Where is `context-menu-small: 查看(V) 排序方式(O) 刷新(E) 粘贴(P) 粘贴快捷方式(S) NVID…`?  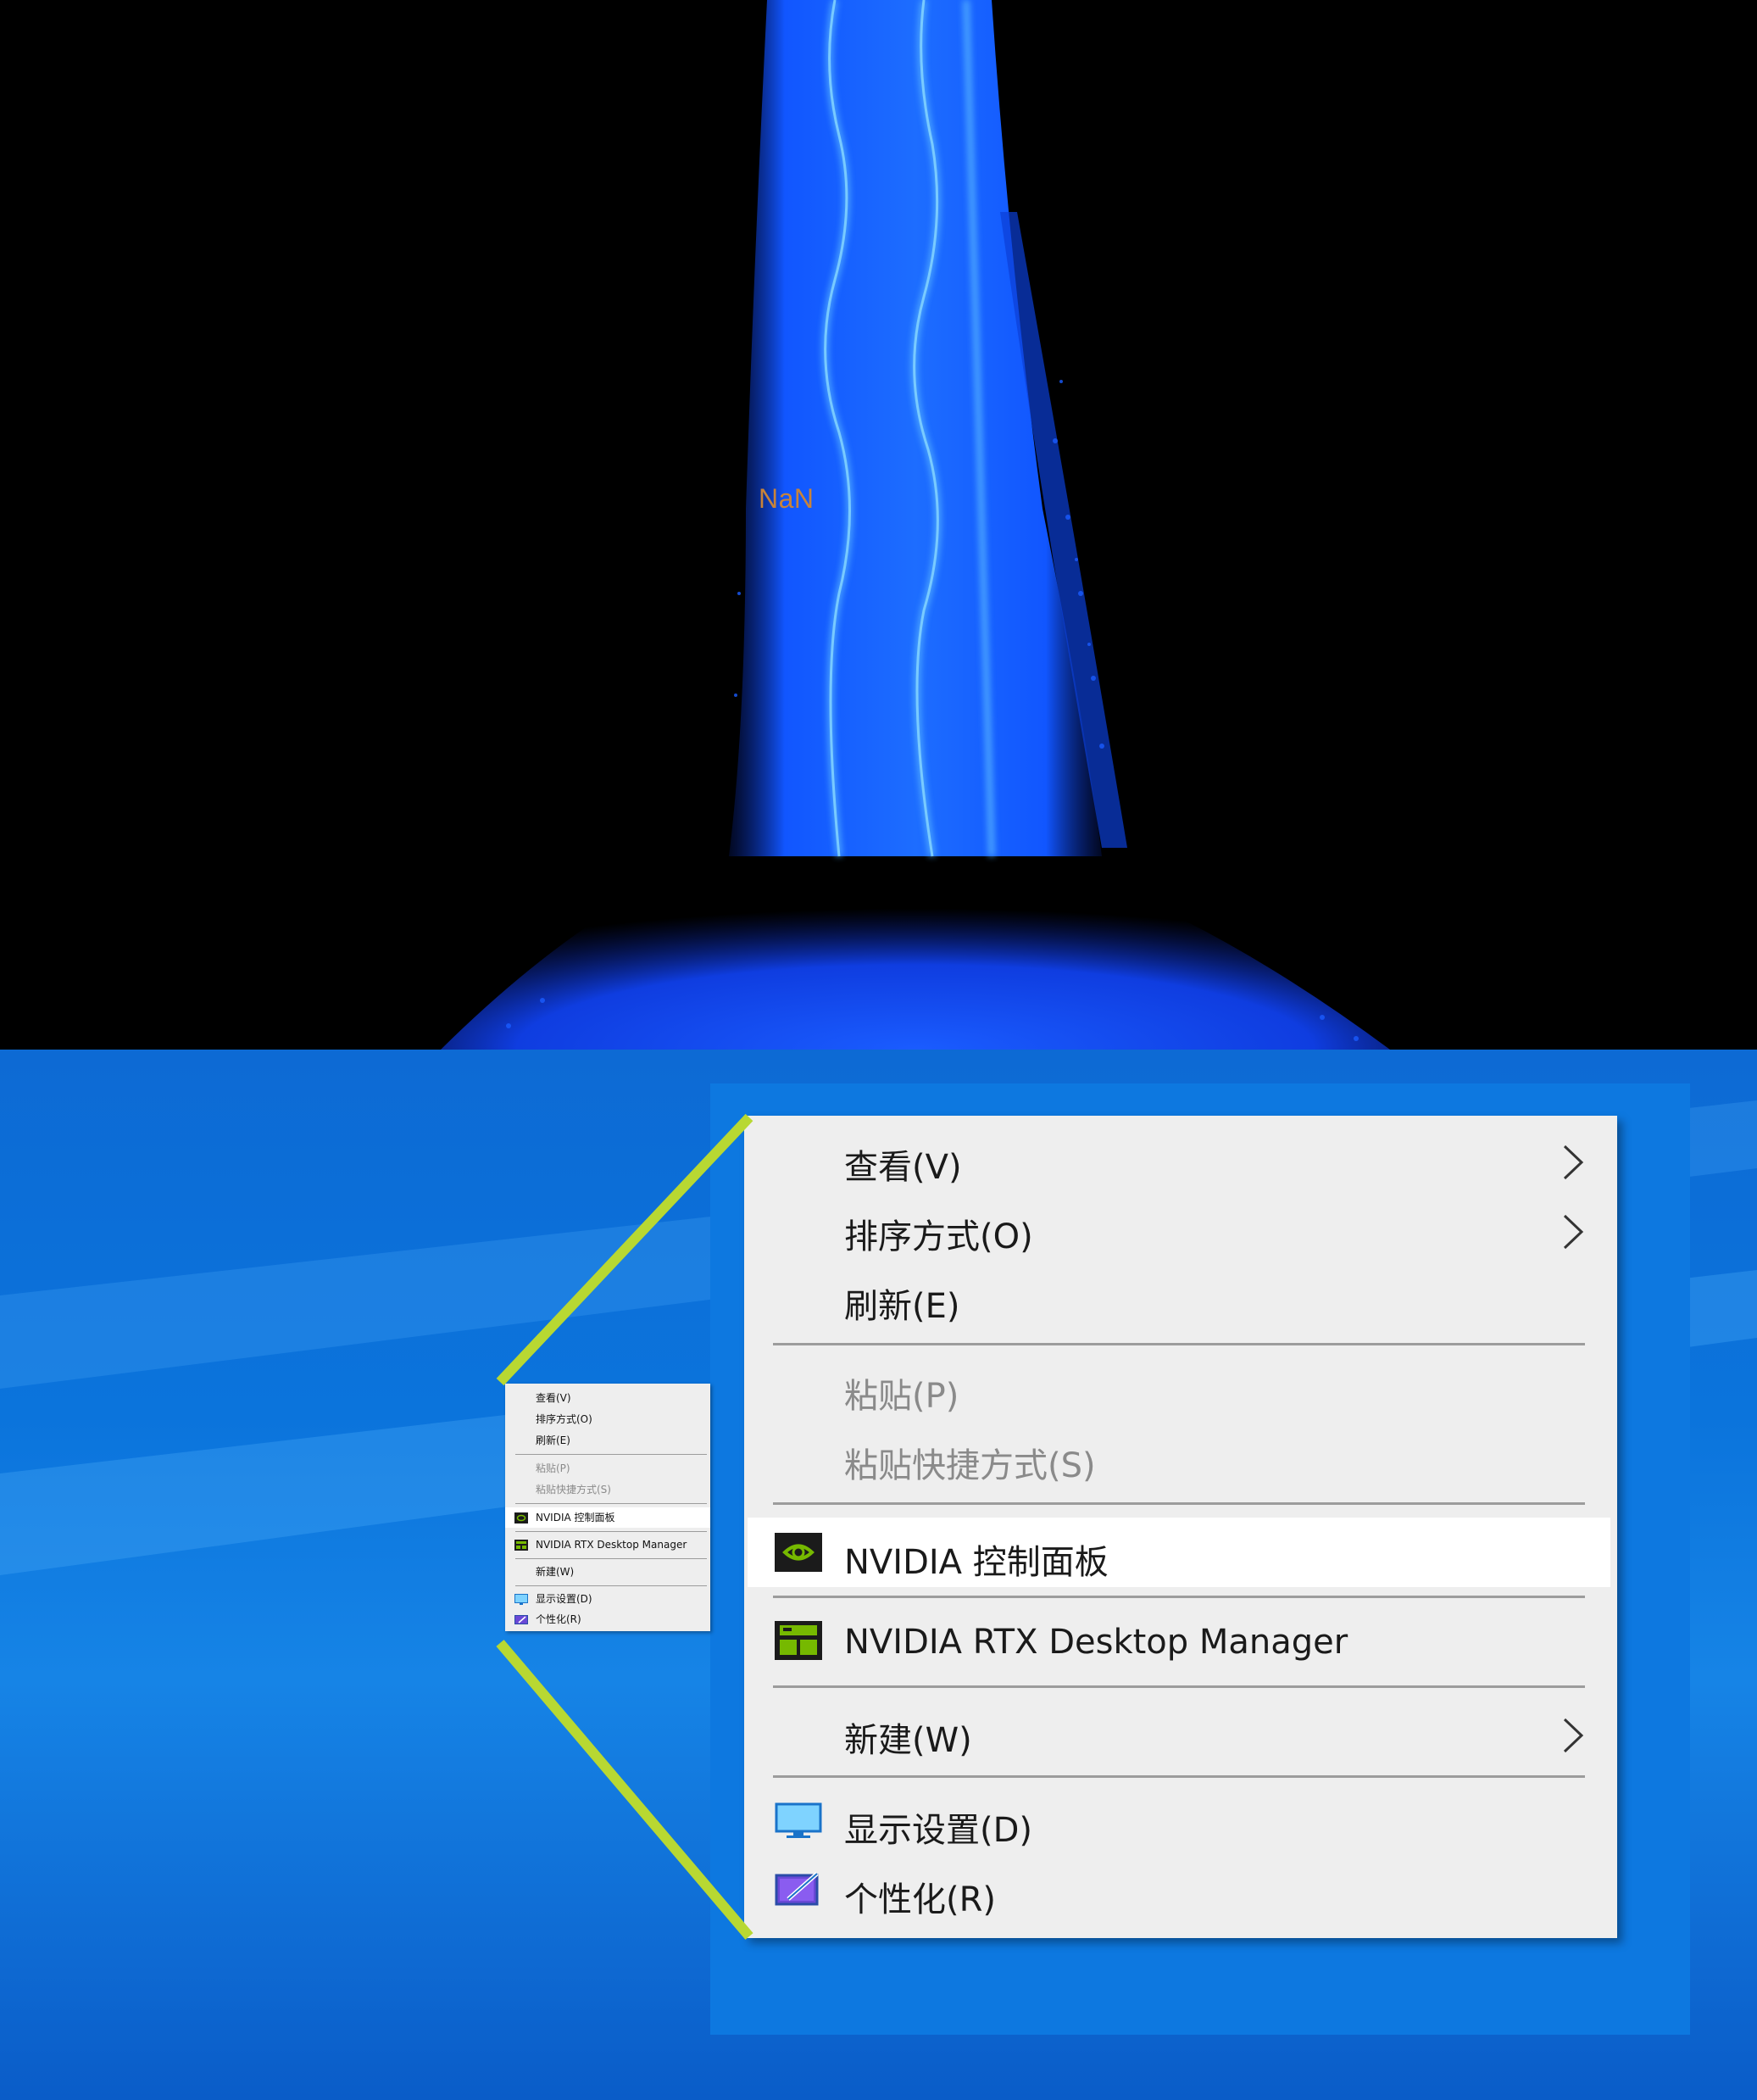
context-menu-small: 查看(V) 排序方式(O) 刷新(E) 粘贴(P) 粘贴快捷方式(S) NVID… is located at coordinates (607, 1507).